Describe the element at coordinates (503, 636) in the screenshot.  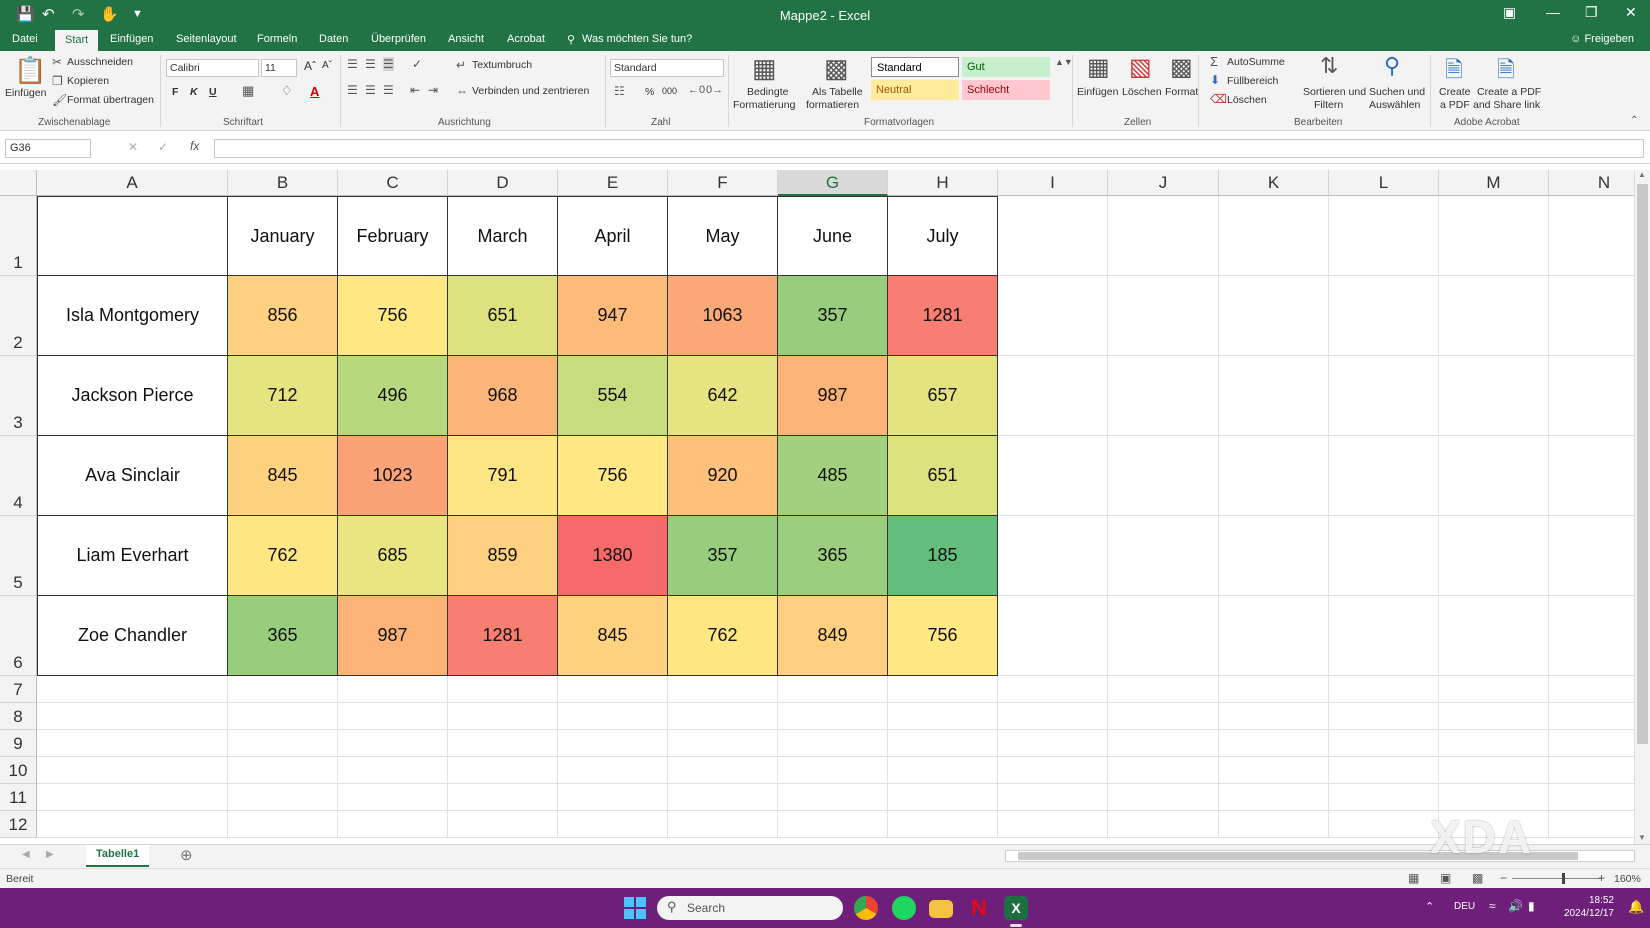
I see `value-cell: 1281` at that location.